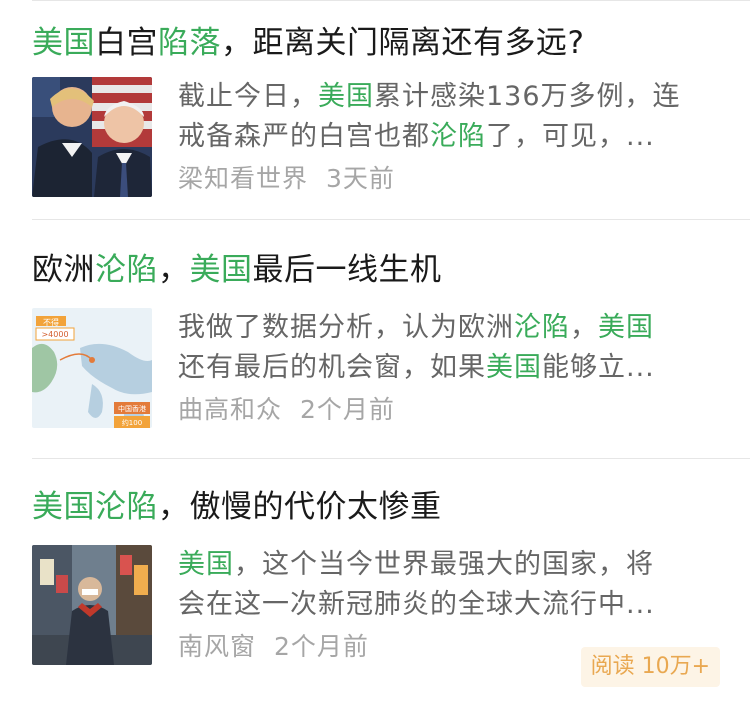 This screenshot has width=750, height=705. What do you see at coordinates (300, 507) in the screenshot?
I see `text-segment: ，傲慢的代价太惨重` at bounding box center [300, 507].